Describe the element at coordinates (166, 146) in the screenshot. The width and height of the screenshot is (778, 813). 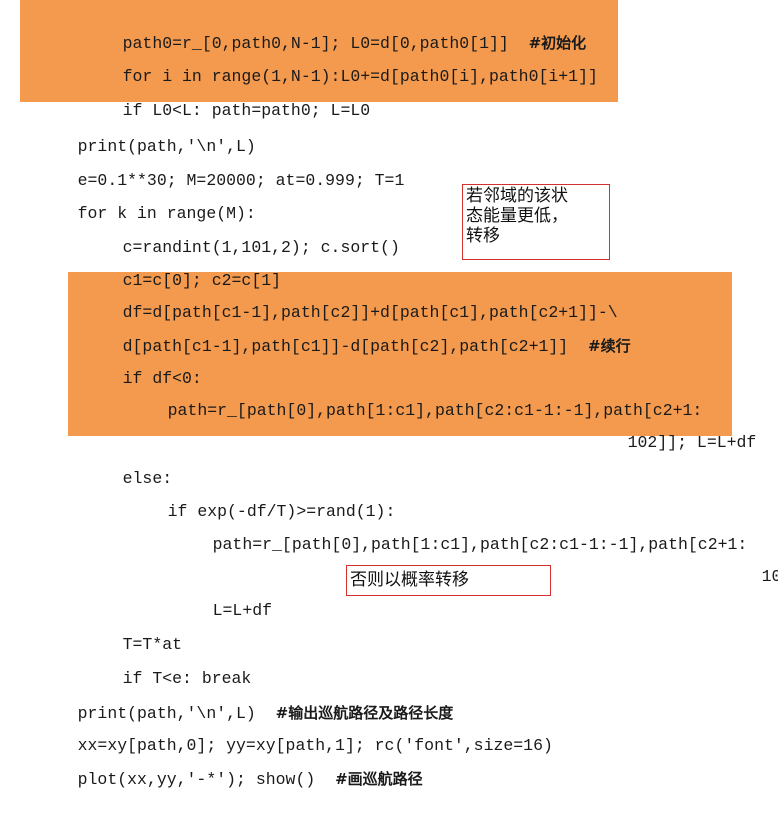
I see `code-line: print(path,'\n',L)` at that location.